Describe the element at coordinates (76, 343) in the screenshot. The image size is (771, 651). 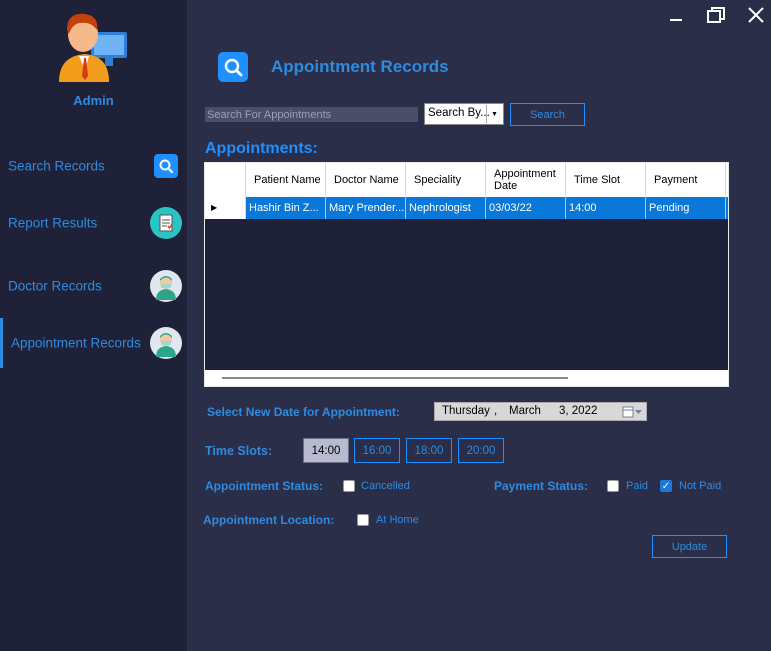
I see `sidebar-item-label: Appointment Records` at that location.